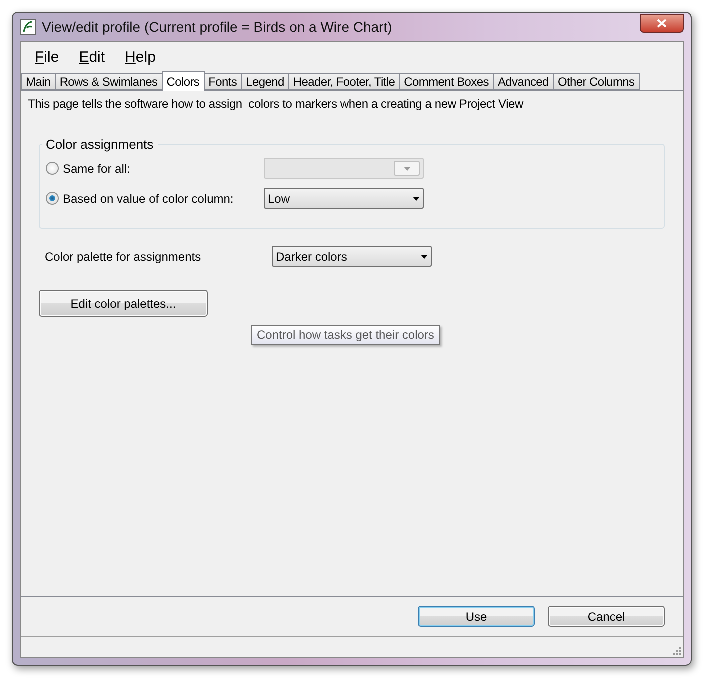 This screenshot has height=687, width=714. Describe the element at coordinates (352, 256) in the screenshot. I see `dropdown: Darker colors` at that location.